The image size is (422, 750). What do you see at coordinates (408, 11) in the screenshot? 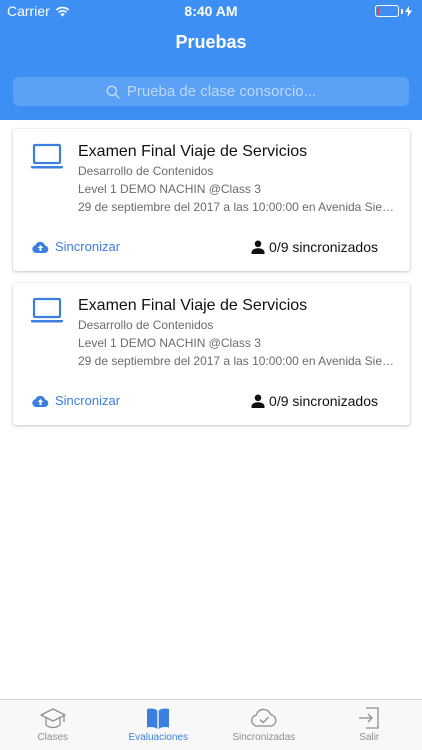
I see `charging-bolt-icon` at bounding box center [408, 11].